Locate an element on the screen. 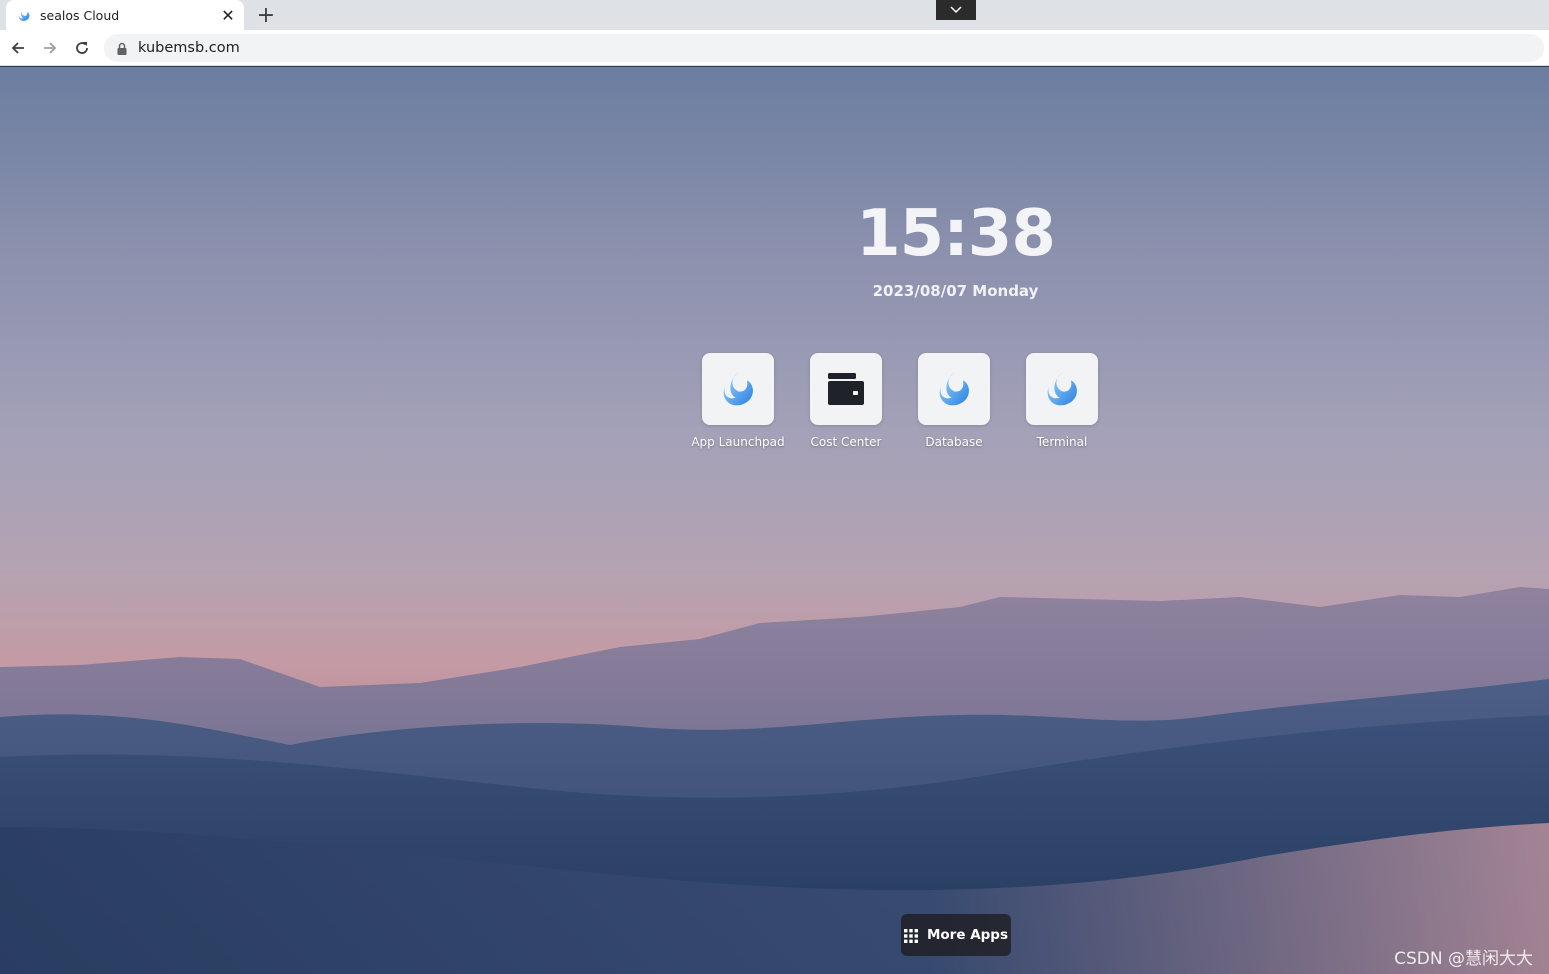  arrow-left-icon is located at coordinates (18, 48).